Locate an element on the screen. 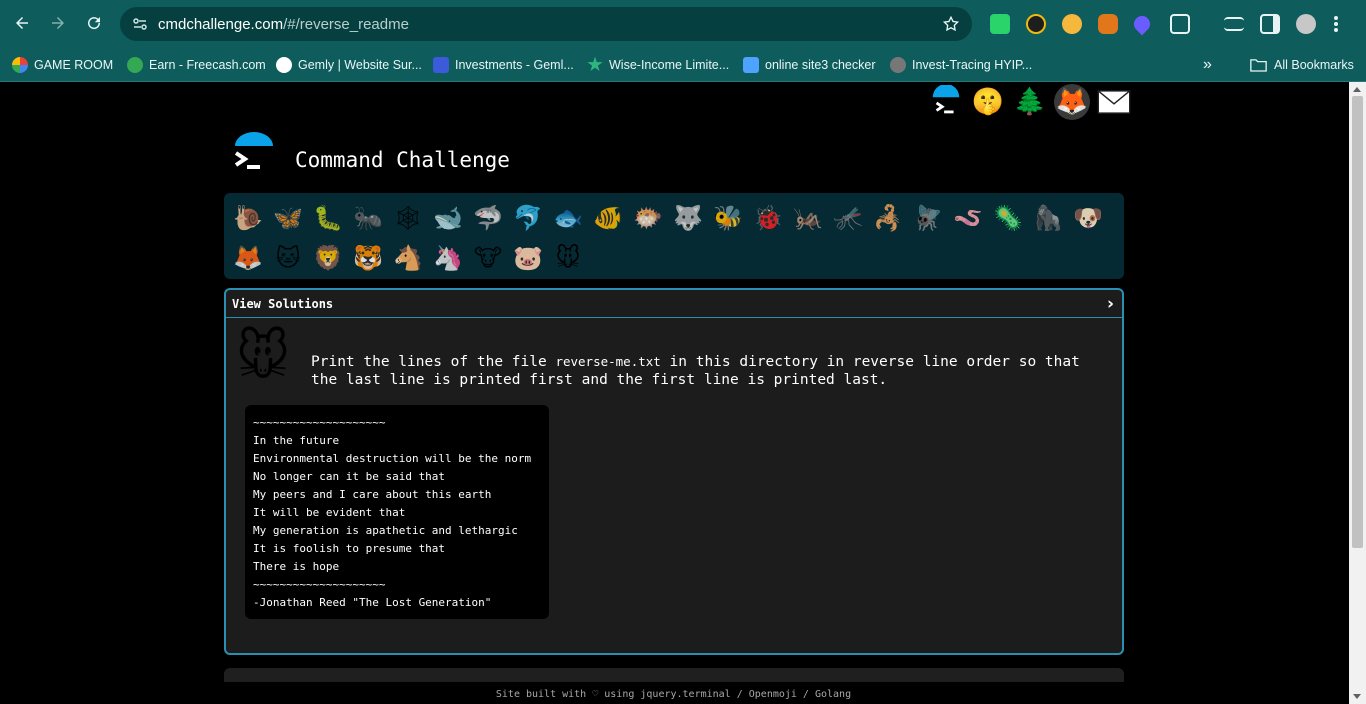  challenge-gorilla-icon: 🦍 is located at coordinates (1048, 218).